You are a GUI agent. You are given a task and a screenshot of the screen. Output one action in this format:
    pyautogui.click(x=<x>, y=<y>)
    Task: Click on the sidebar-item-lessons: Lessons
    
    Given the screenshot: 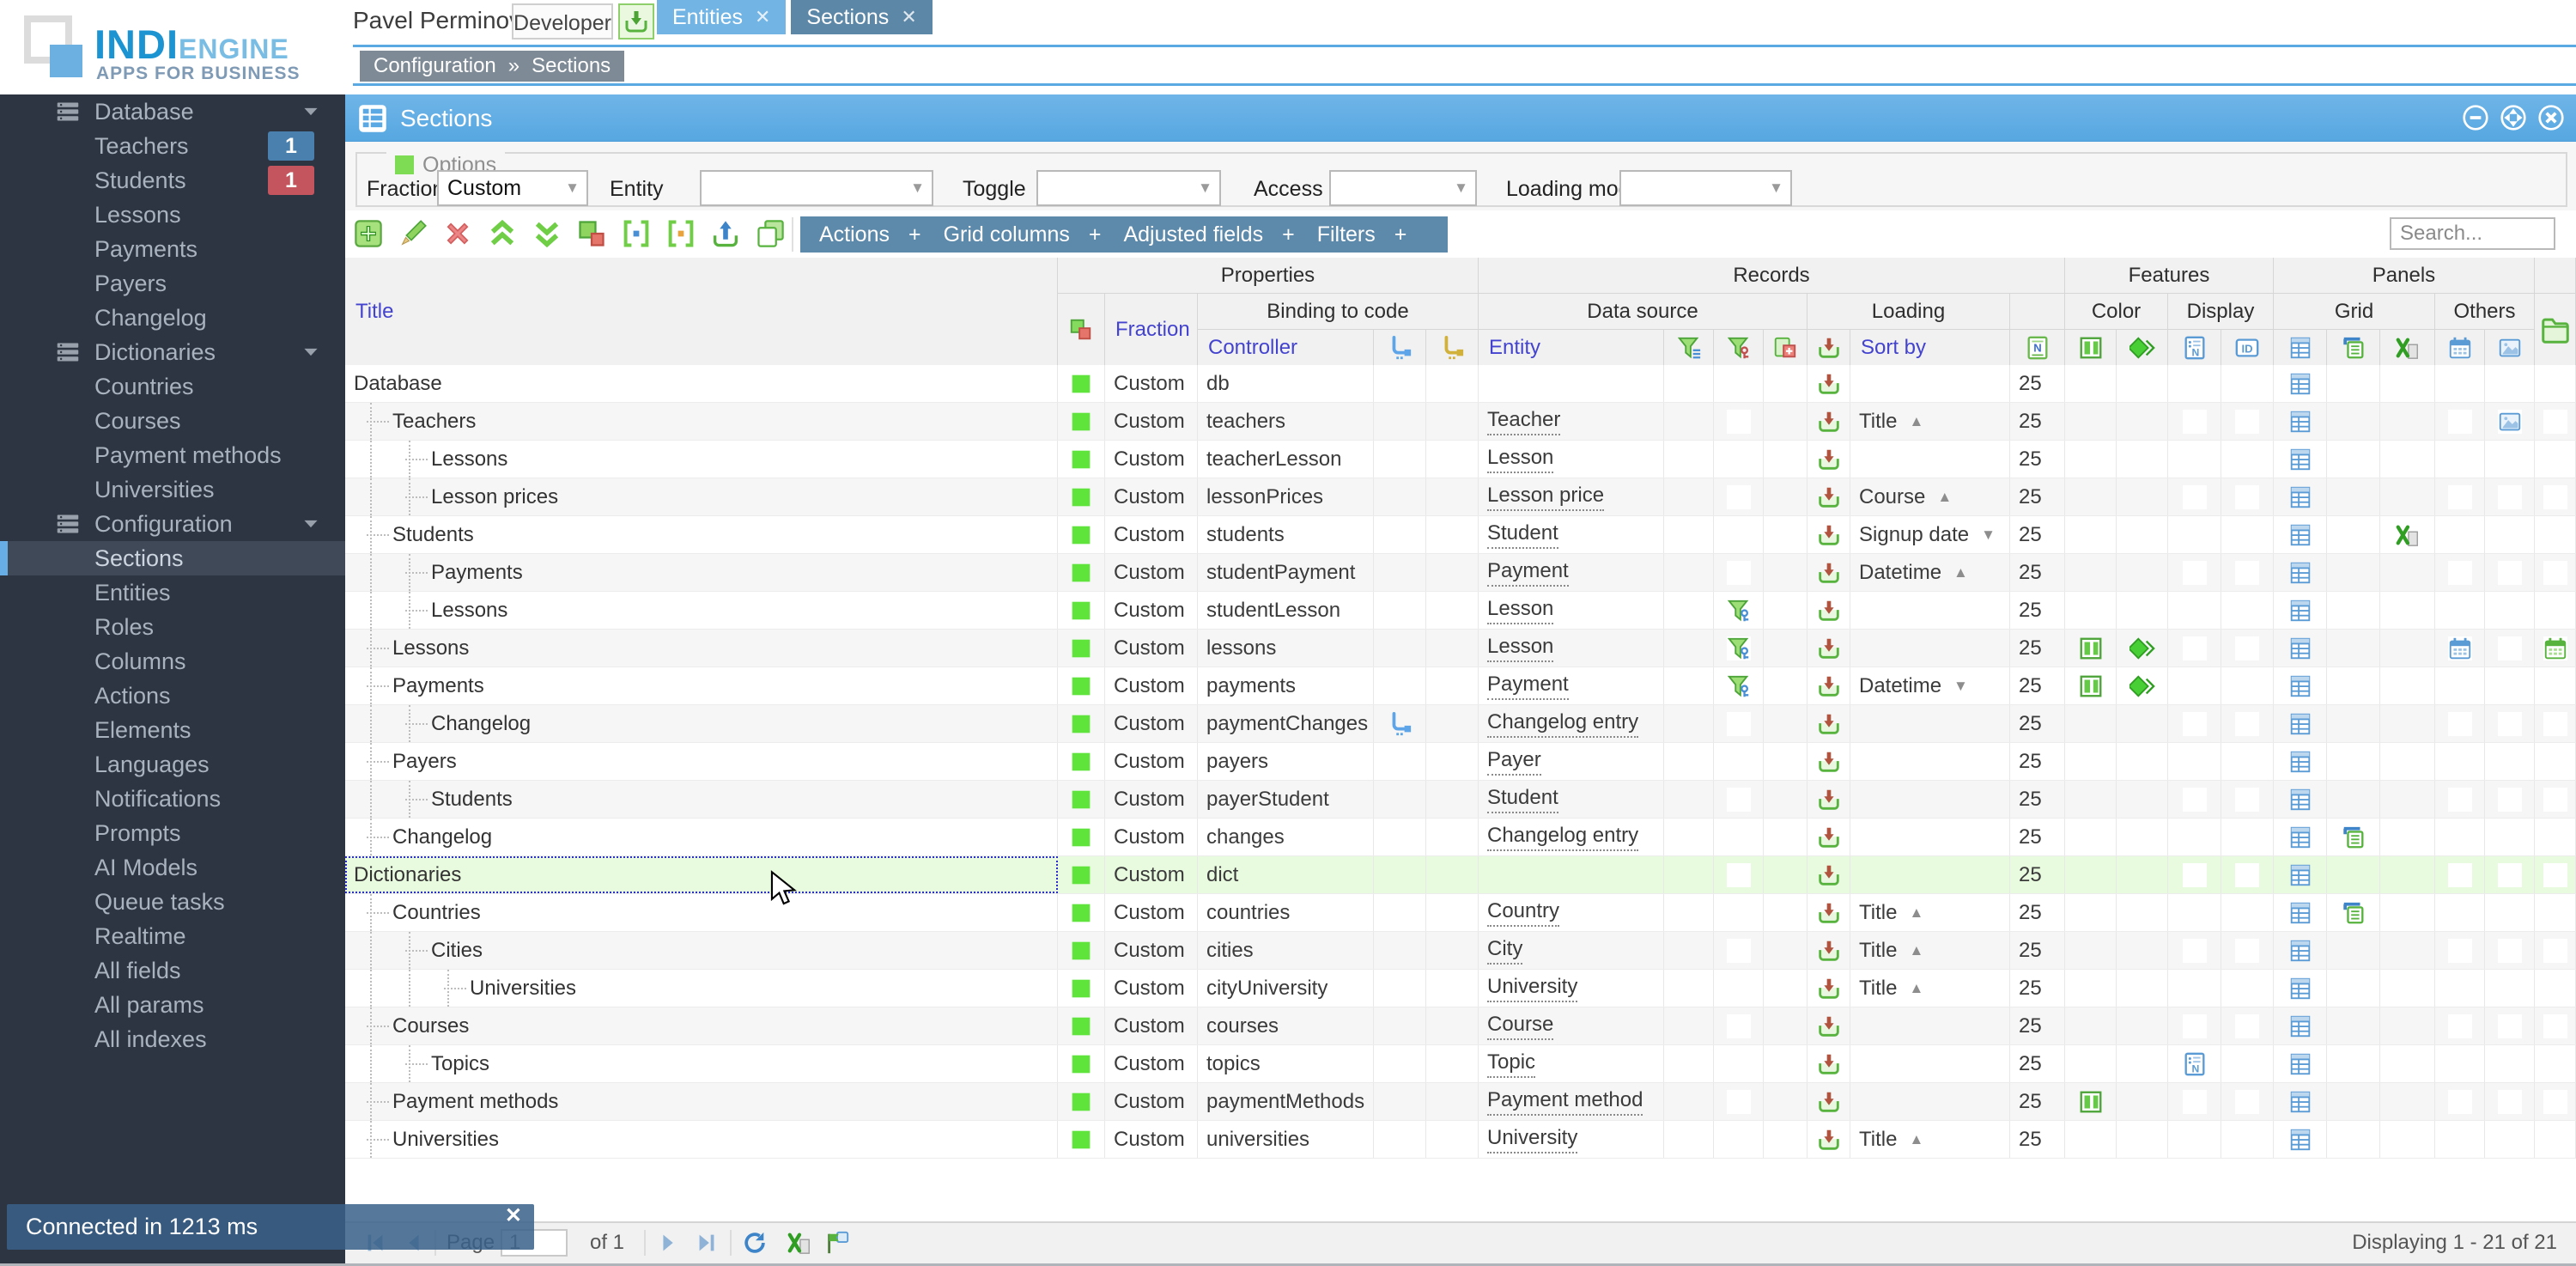 What is the action you would take?
    pyautogui.click(x=172, y=215)
    